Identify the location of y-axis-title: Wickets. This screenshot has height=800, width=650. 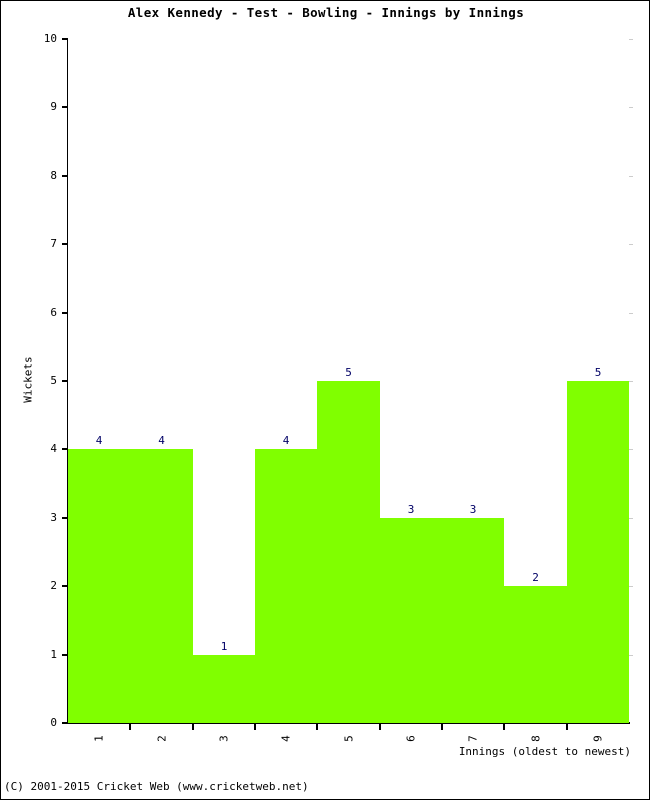
(28, 379).